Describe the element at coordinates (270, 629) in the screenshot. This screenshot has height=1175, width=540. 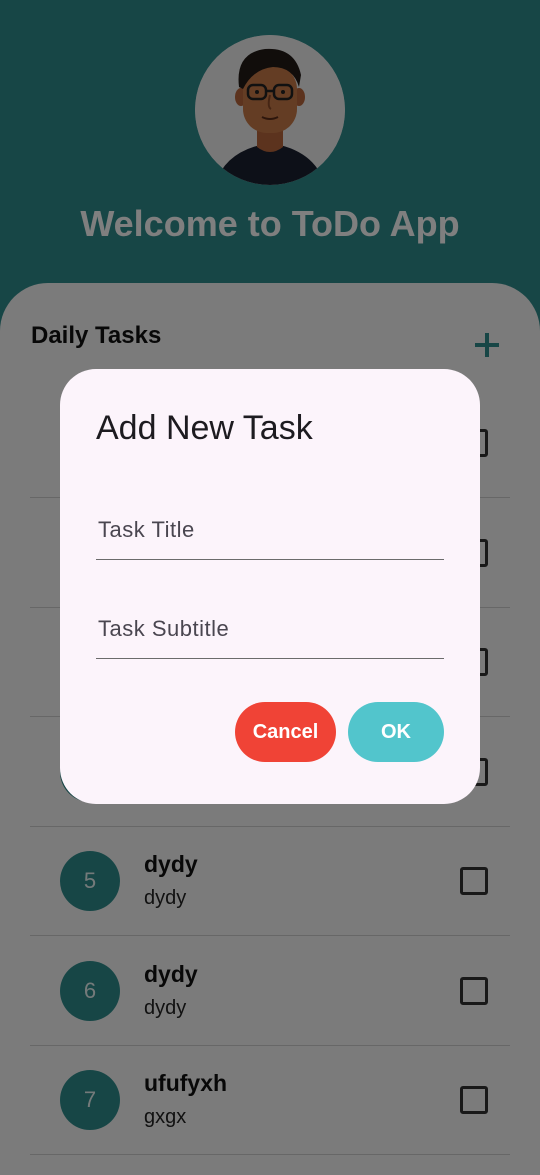
I see `task-subtitle-input` at that location.